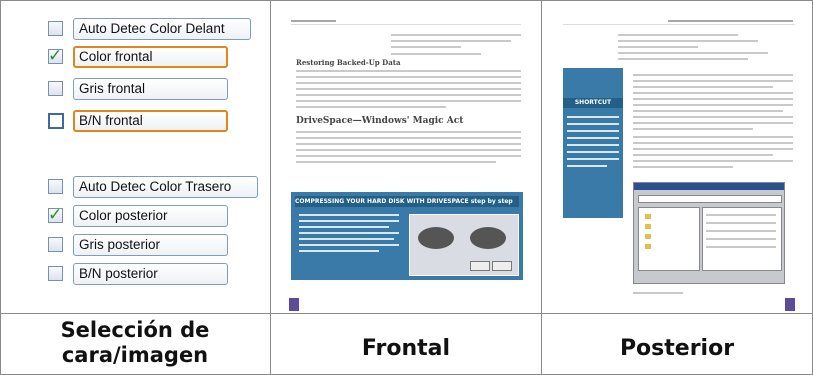  I want to click on back-caption: Posterior, so click(677, 348).